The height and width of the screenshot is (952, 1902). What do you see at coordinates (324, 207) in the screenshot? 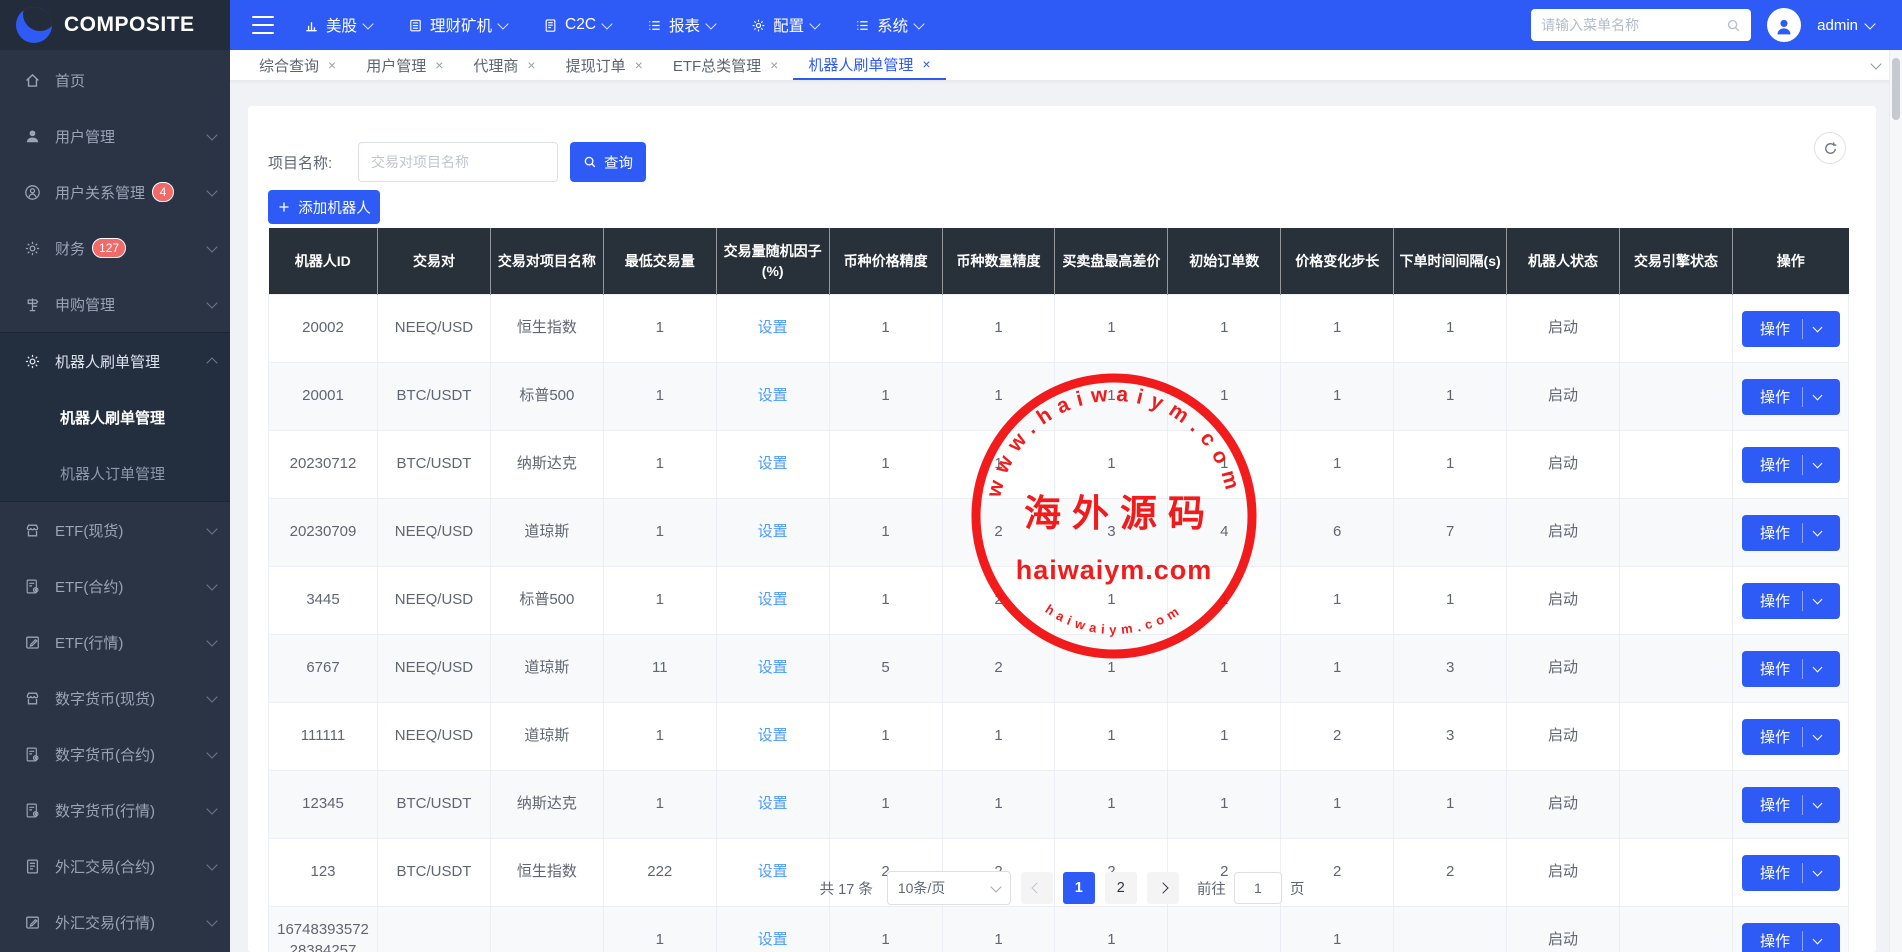
I see `add-robot-button: 添加机器人` at bounding box center [324, 207].